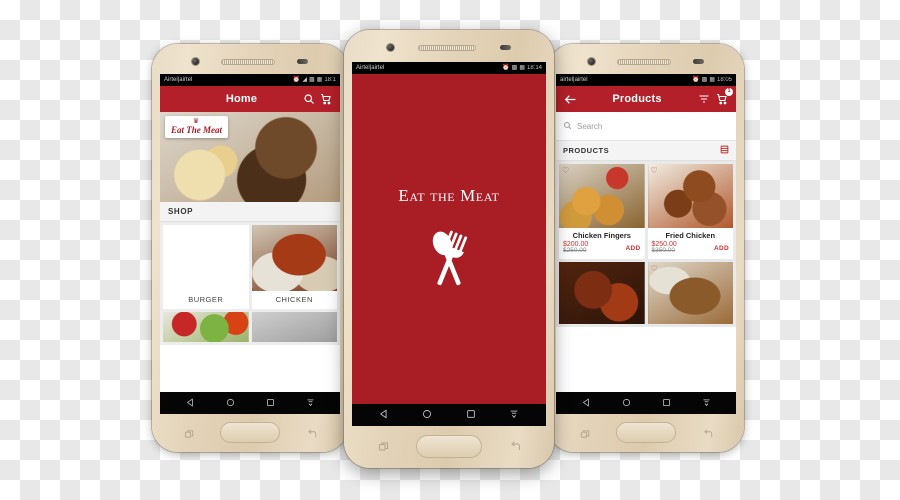 The width and height of the screenshot is (900, 500). I want to click on phone-left-hardware-top, so click(250, 61).